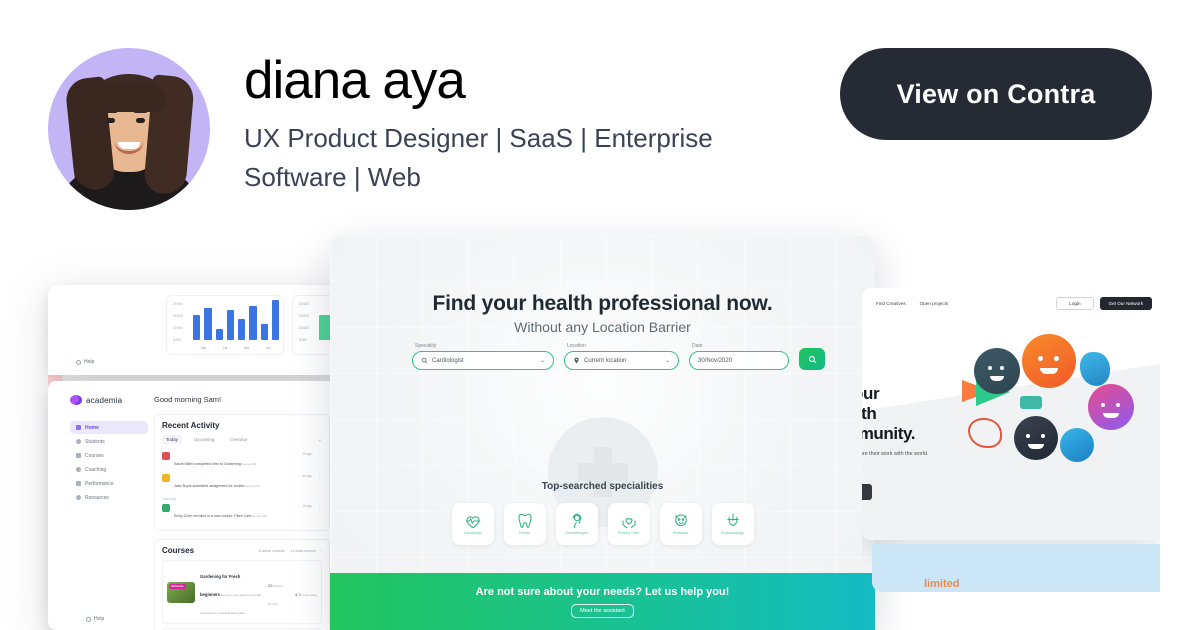  I want to click on meet-the-assistant-button: Meet the assistant, so click(602, 610).